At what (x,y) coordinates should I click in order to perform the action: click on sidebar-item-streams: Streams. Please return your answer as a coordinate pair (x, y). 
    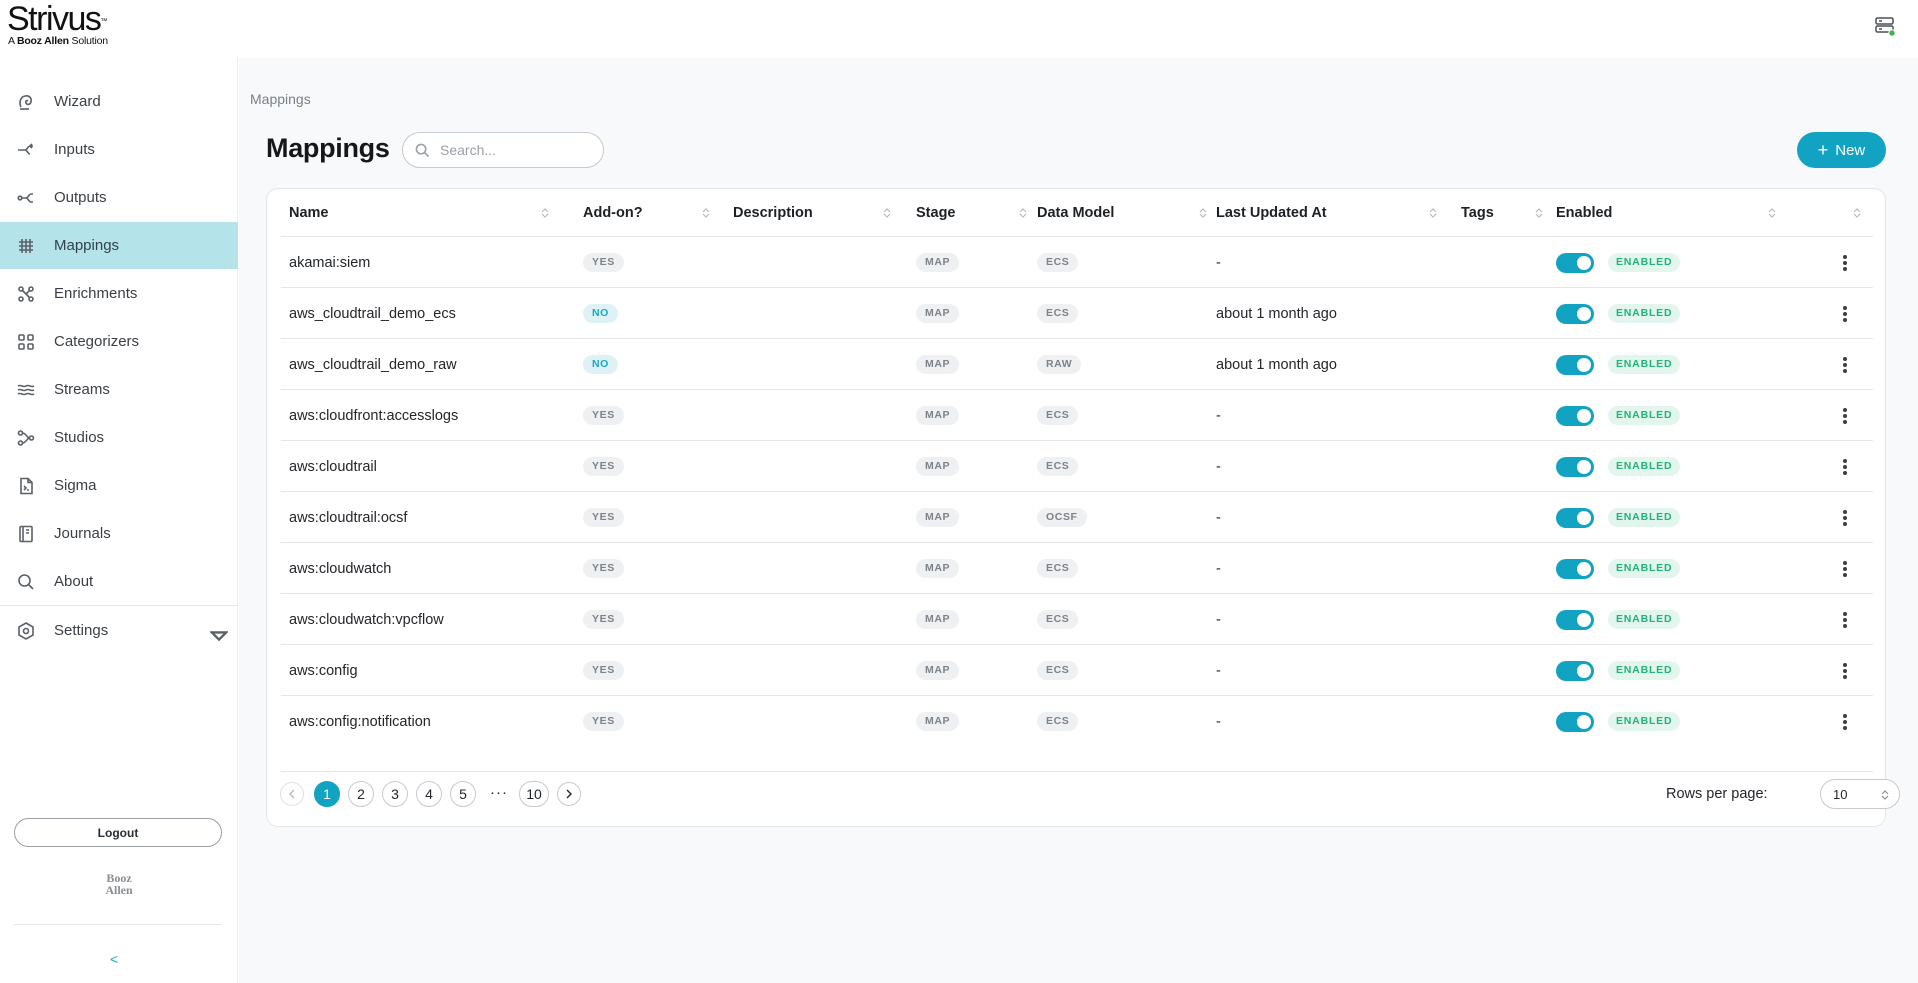
    Looking at the image, I should click on (119, 389).